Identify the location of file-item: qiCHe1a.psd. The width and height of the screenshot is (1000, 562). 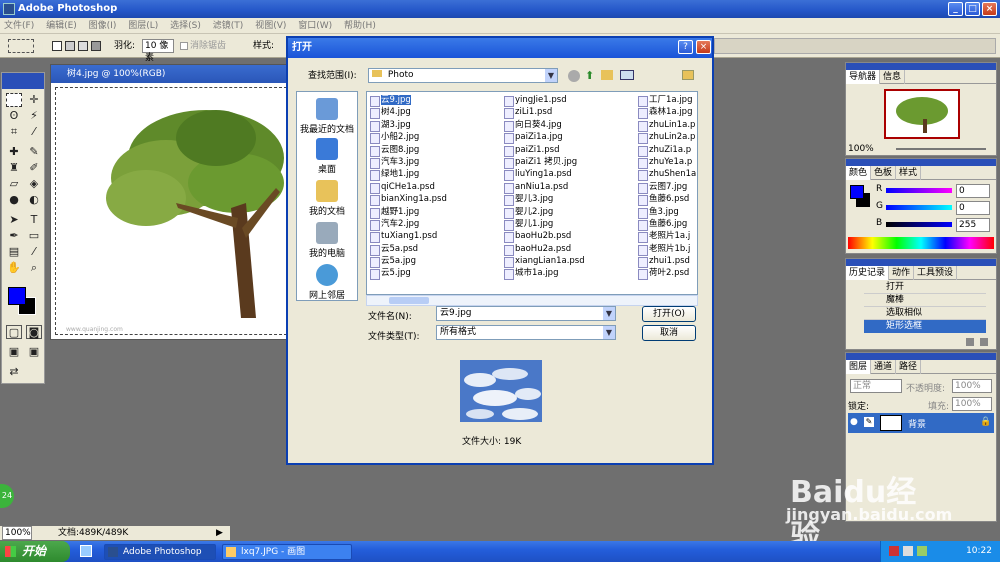
(431, 188).